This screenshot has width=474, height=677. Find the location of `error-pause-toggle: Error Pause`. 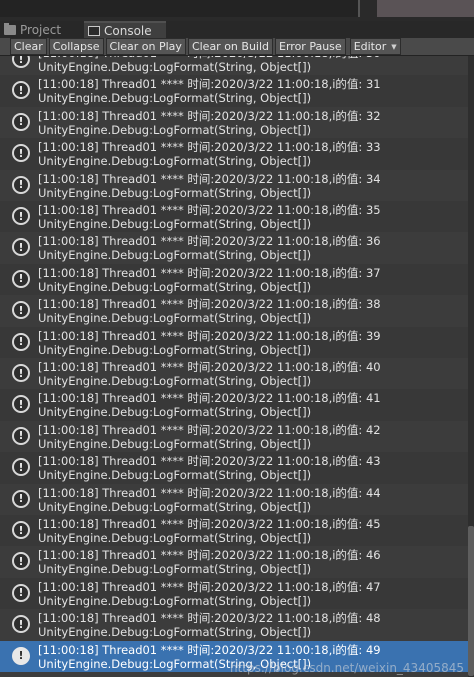

error-pause-toggle: Error Pause is located at coordinates (310, 46).